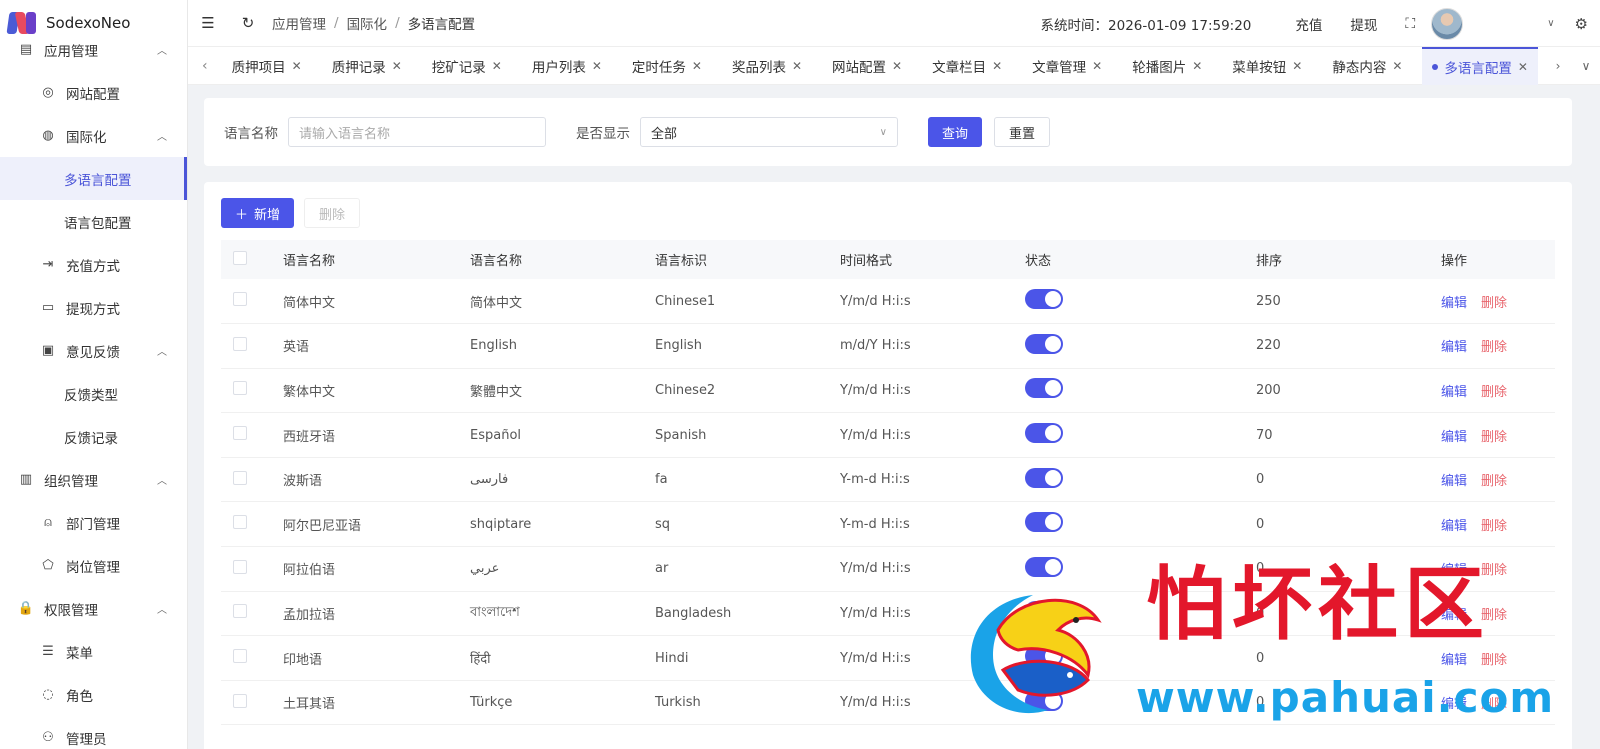  What do you see at coordinates (93, 393) in the screenshot?
I see `sidebar-item: 反馈类型` at bounding box center [93, 393].